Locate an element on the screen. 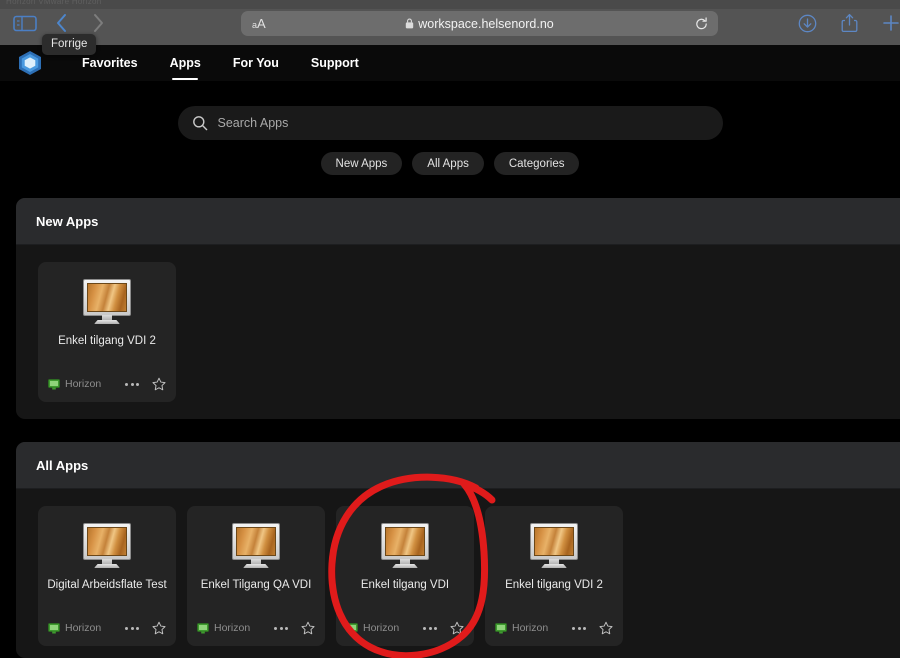  search-area is located at coordinates (450, 123).